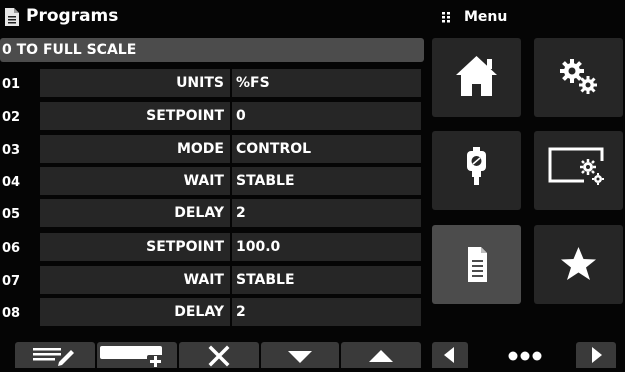 This screenshot has width=625, height=372. I want to click on step-number: 08, so click(11, 313).